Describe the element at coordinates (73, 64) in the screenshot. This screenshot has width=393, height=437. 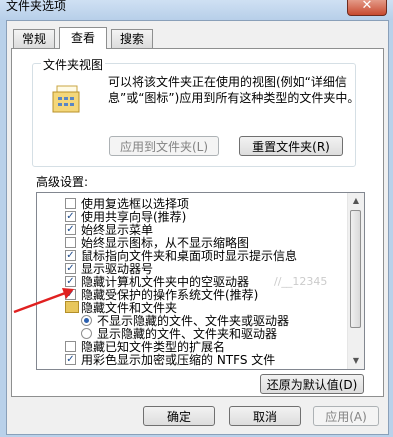
I see `folder-views-title: 文件夹视图` at that location.